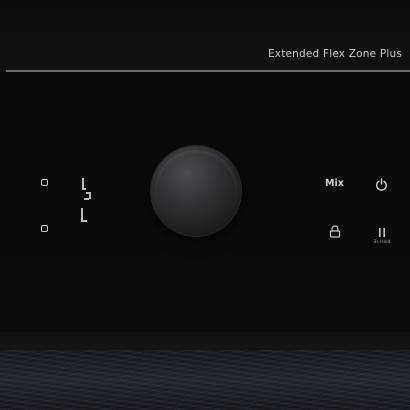  I want to click on pause-button, so click(382, 230).